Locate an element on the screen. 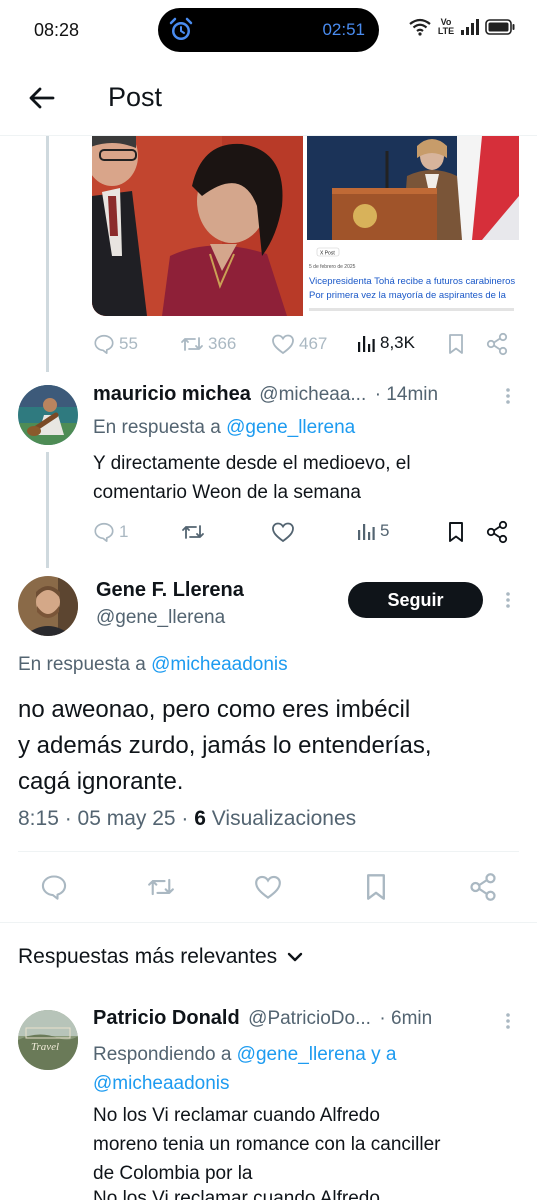  post-time: · 6min is located at coordinates (405, 1018).